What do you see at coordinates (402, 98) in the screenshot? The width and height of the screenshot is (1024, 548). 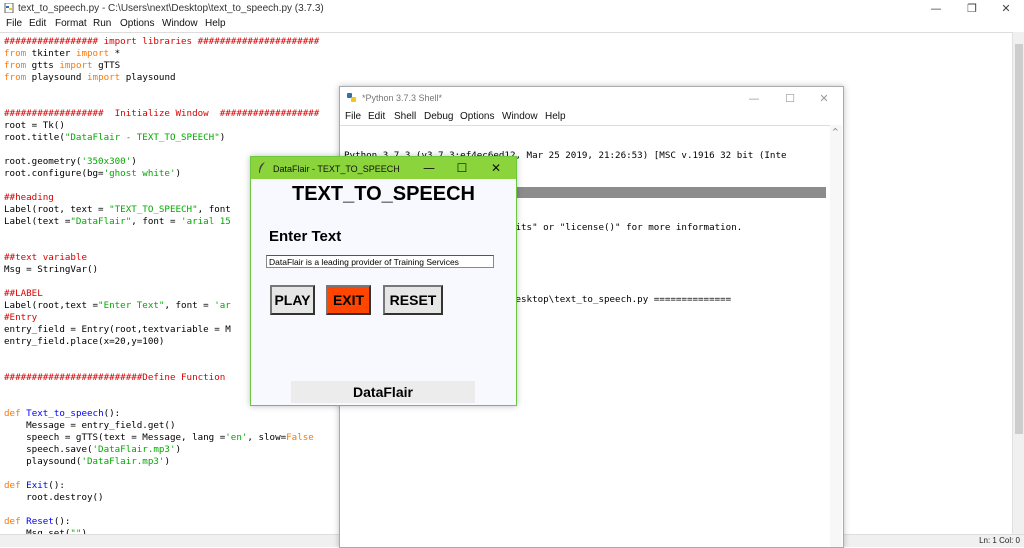 I see `shell-title: *Python 3.7.3 Shell*` at bounding box center [402, 98].